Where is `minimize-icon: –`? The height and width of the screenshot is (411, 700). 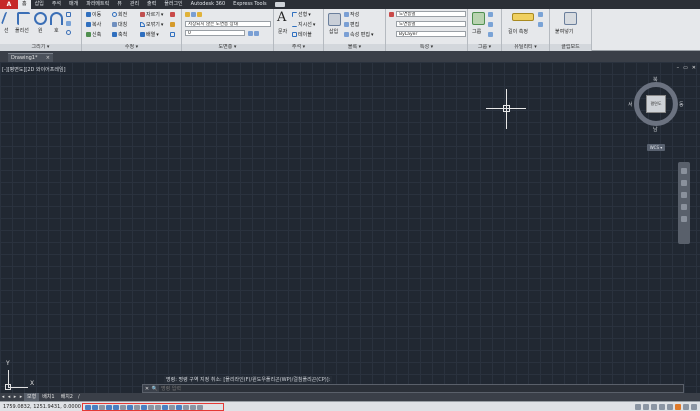
minimize-icon: – is located at coordinates (678, 68).